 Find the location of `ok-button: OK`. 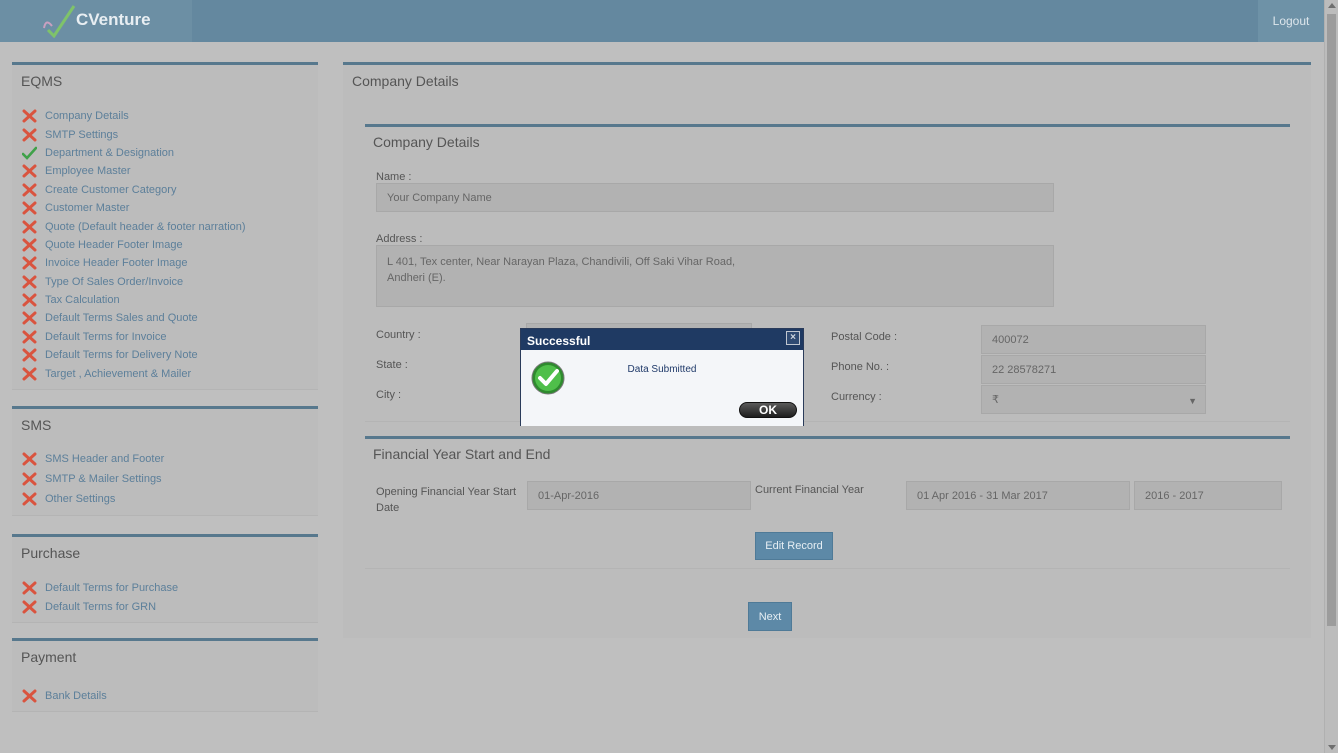

ok-button: OK is located at coordinates (768, 410).